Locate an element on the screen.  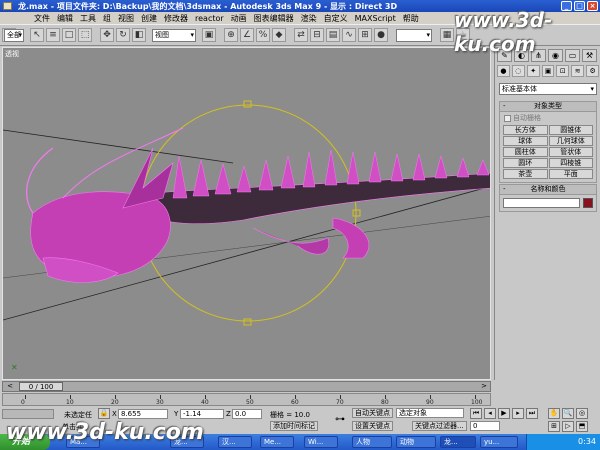
lock-selection-icon: 🔒 is located at coordinates (104, 413).